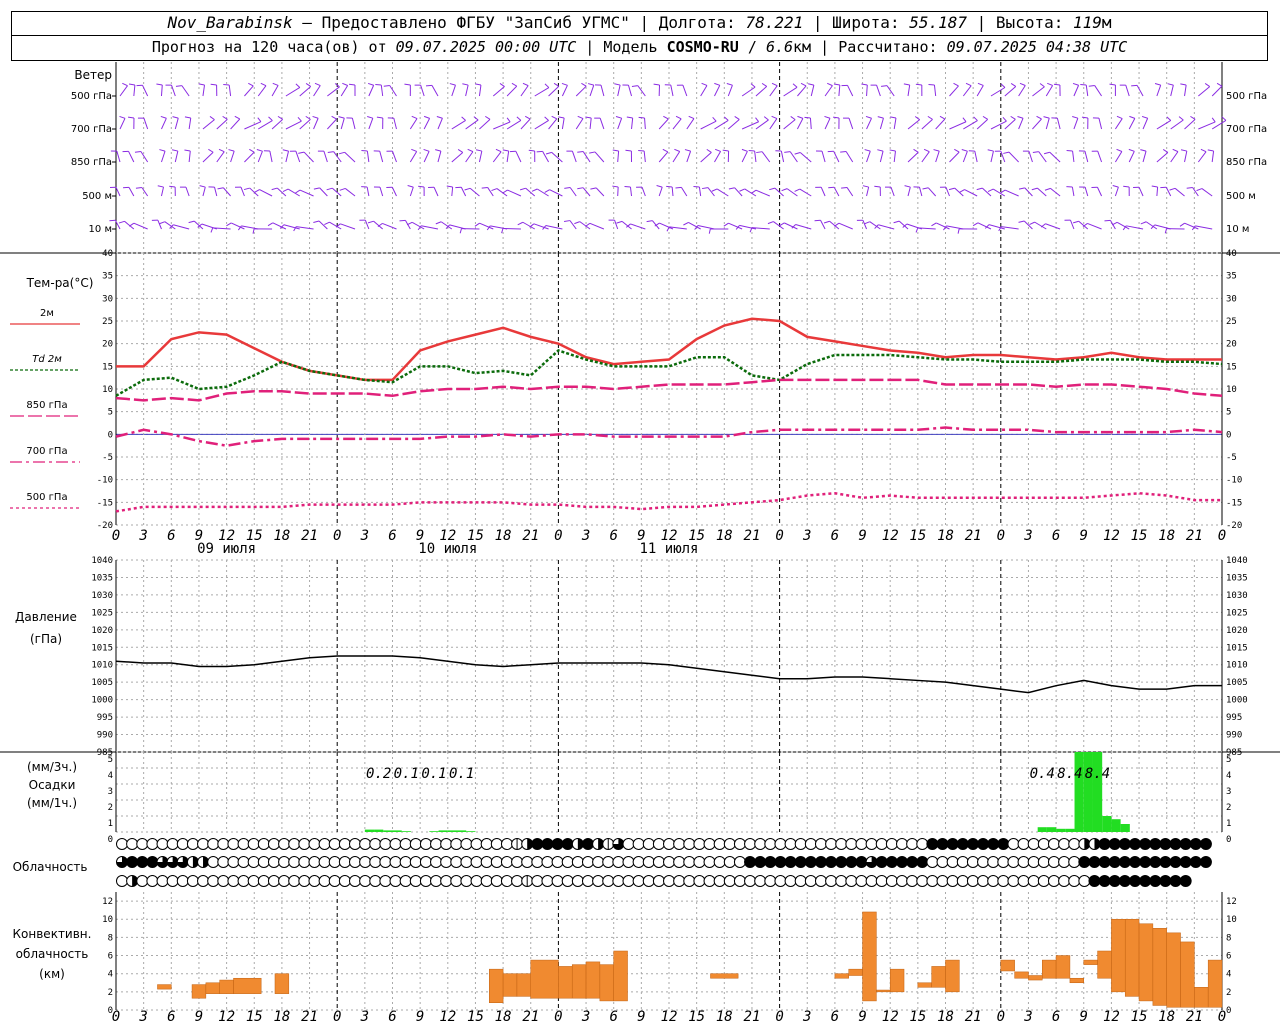 The height and width of the screenshot is (1024, 1280). Describe the element at coordinates (110, 957) in the screenshot. I see `conv-tick-label-left: 6` at that location.